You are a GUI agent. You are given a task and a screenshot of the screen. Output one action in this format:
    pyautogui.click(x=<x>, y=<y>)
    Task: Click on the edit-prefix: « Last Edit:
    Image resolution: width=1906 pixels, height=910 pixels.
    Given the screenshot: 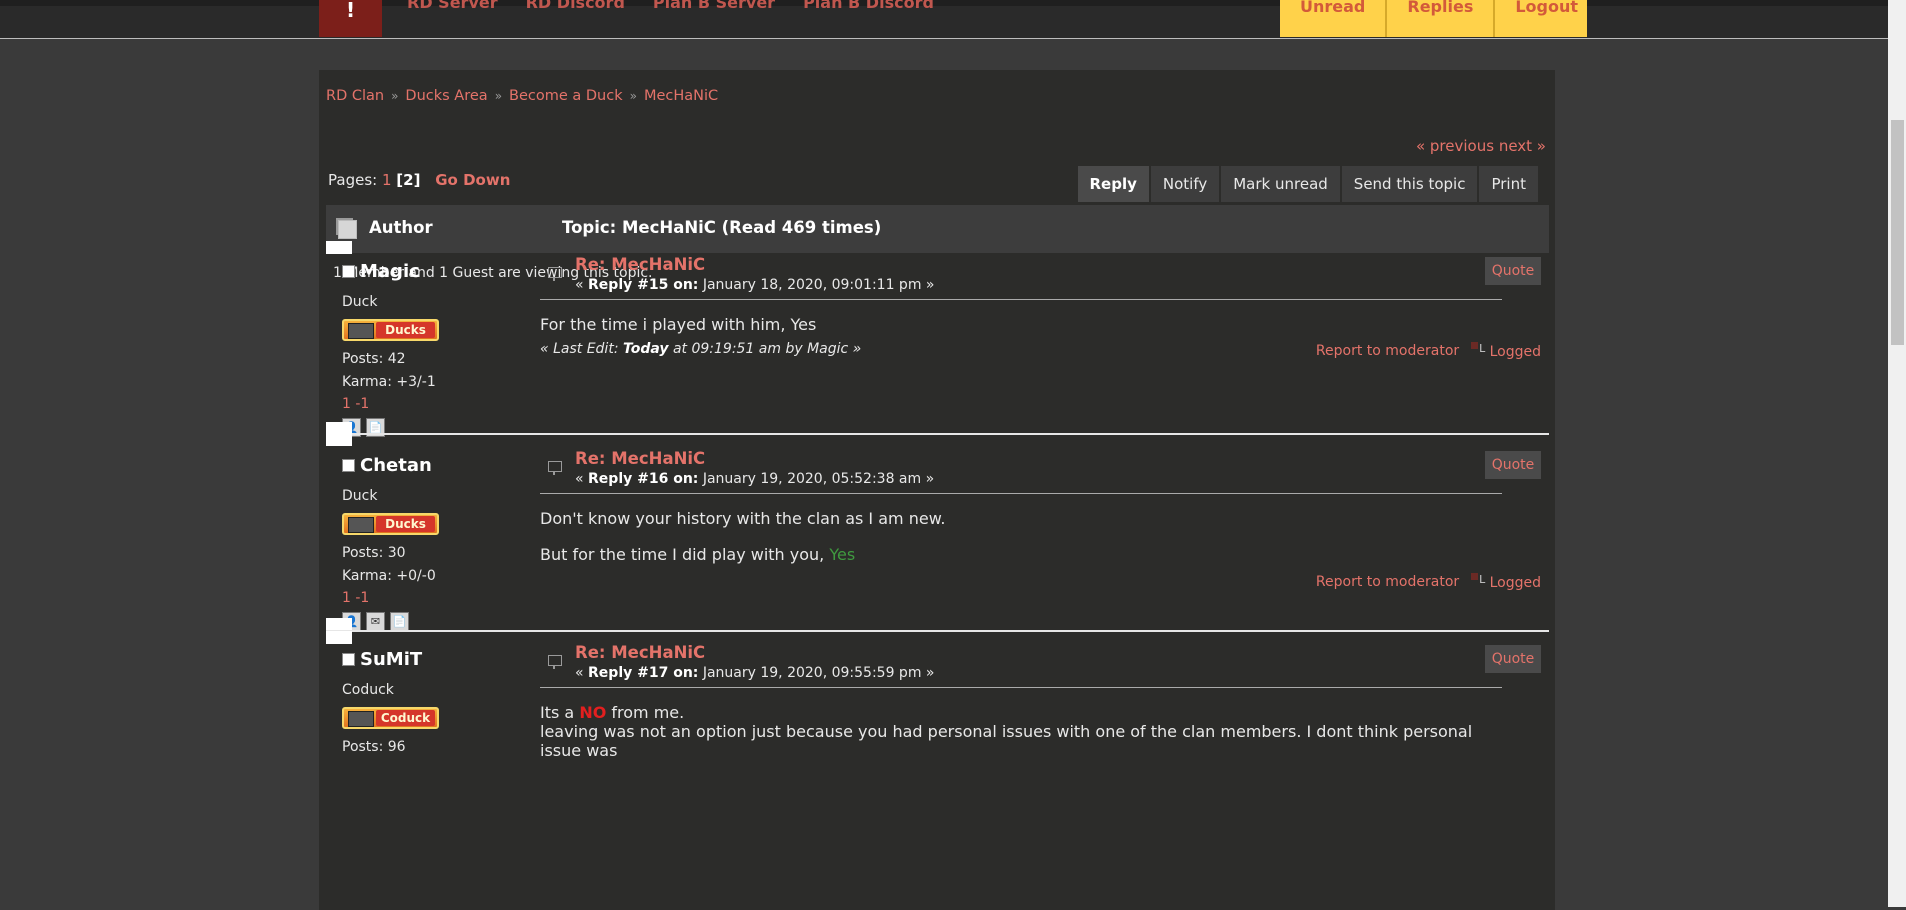 What is the action you would take?
    pyautogui.click(x=581, y=349)
    